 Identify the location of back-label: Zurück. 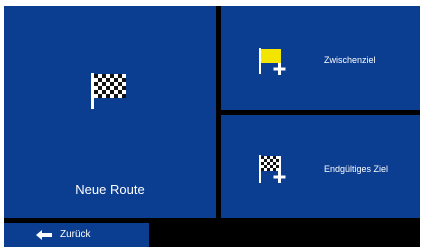
(75, 234).